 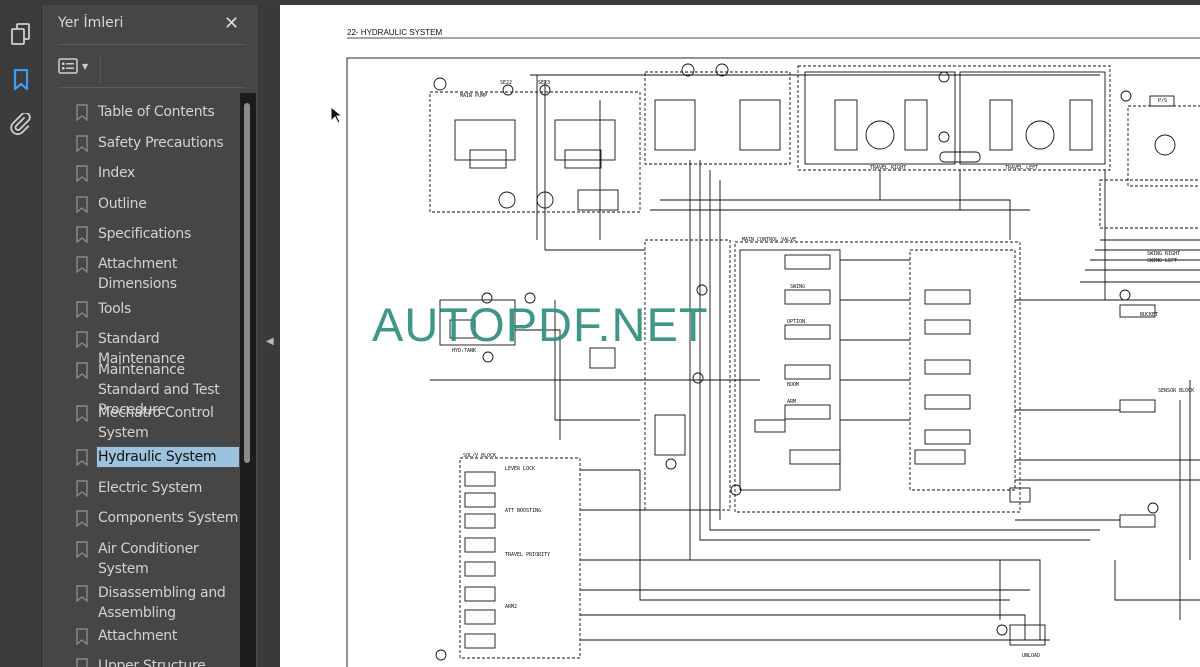 What do you see at coordinates (793, 385) in the screenshot?
I see `label-boom: BOOM` at bounding box center [793, 385].